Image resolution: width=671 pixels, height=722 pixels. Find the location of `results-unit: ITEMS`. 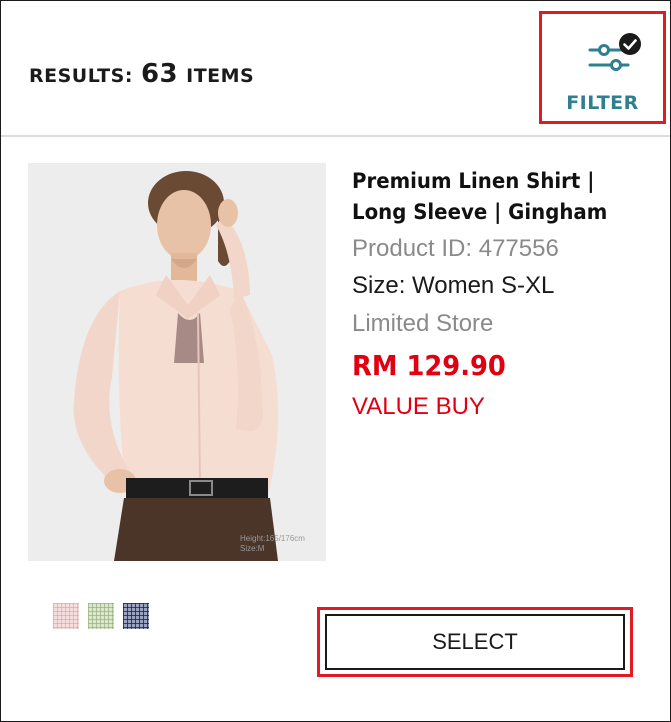

results-unit: ITEMS is located at coordinates (220, 76).